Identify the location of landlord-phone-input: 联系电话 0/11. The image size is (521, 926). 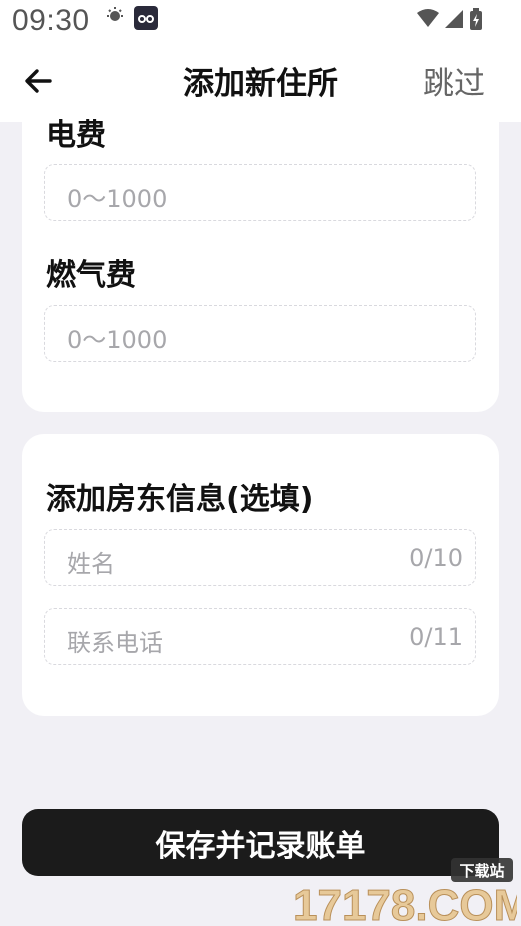
(260, 636).